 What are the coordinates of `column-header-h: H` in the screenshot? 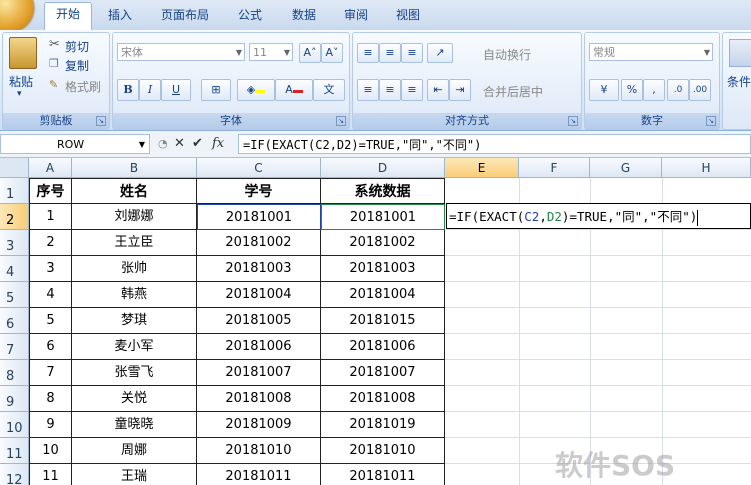 It's located at (706, 168).